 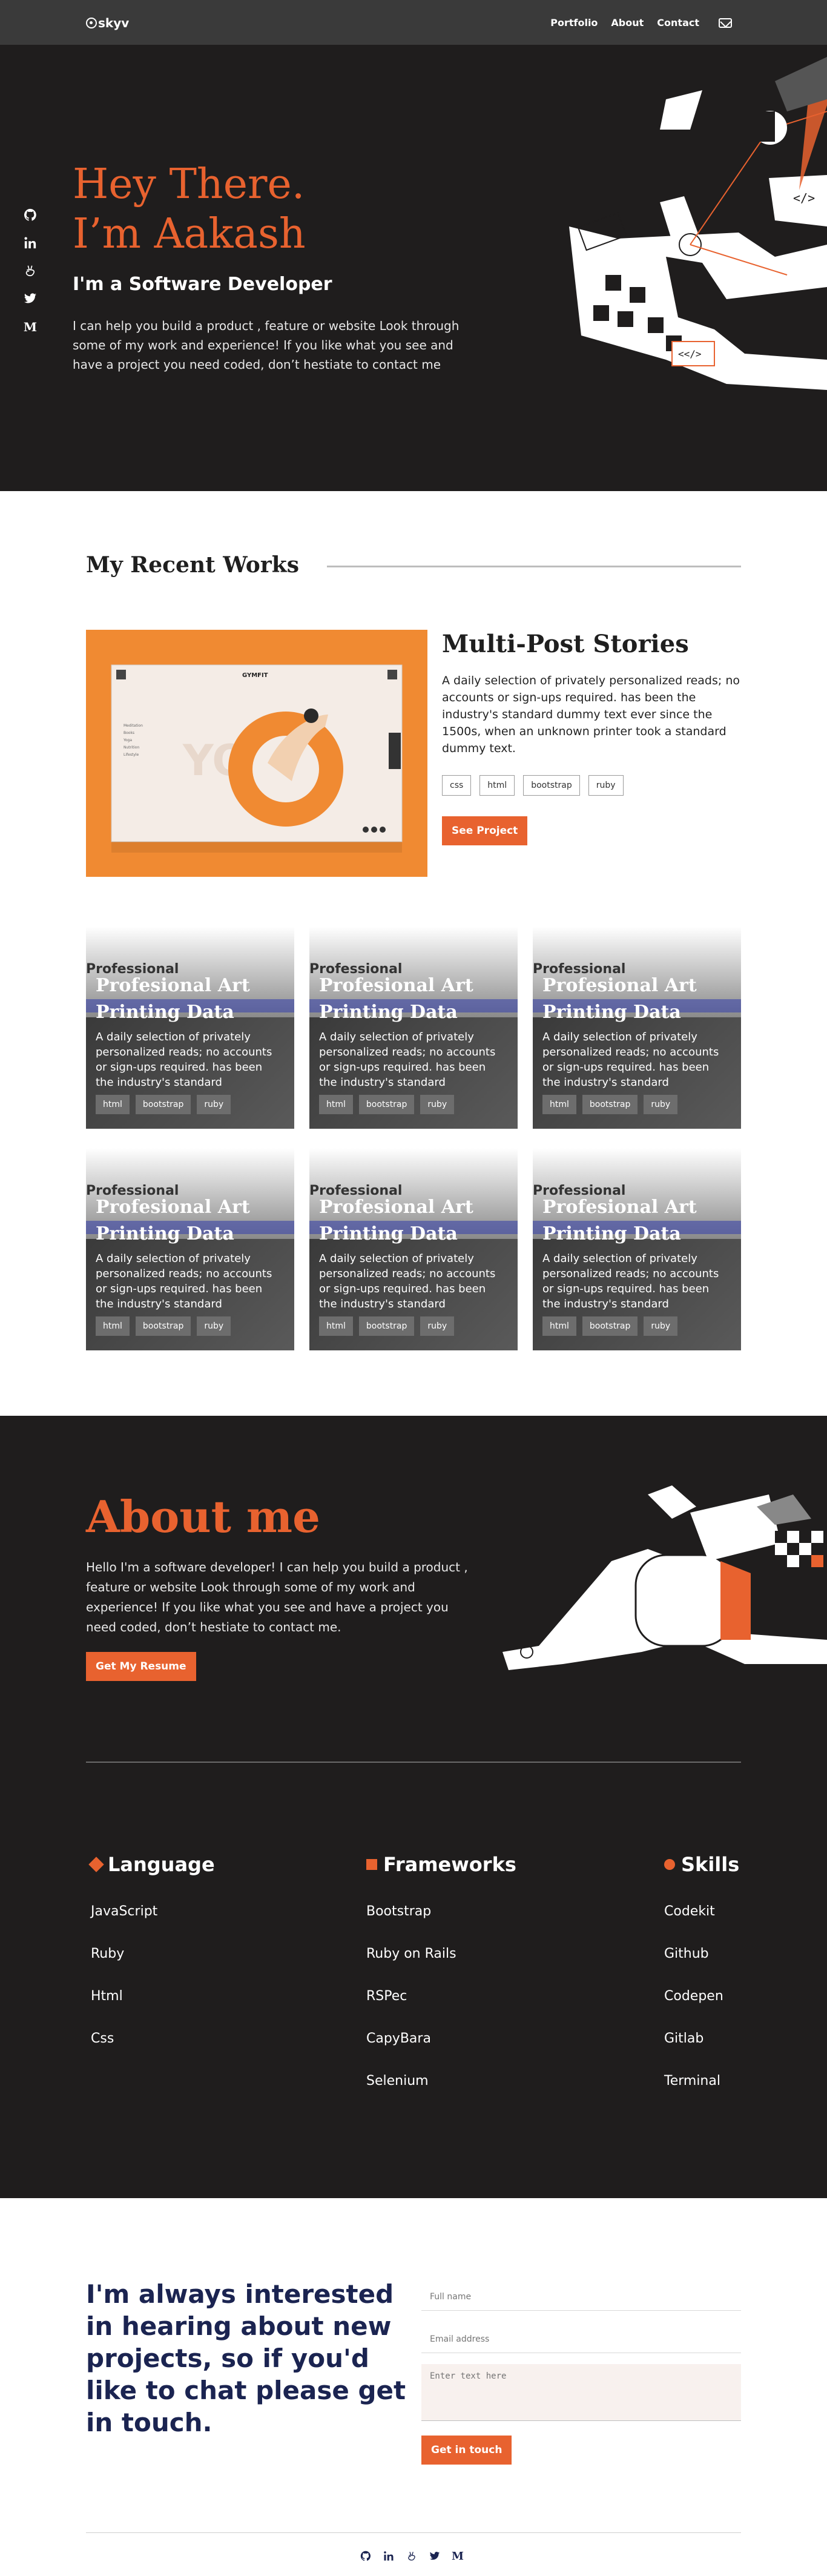 What do you see at coordinates (534, 566) in the screenshot?
I see `works-divider` at bounding box center [534, 566].